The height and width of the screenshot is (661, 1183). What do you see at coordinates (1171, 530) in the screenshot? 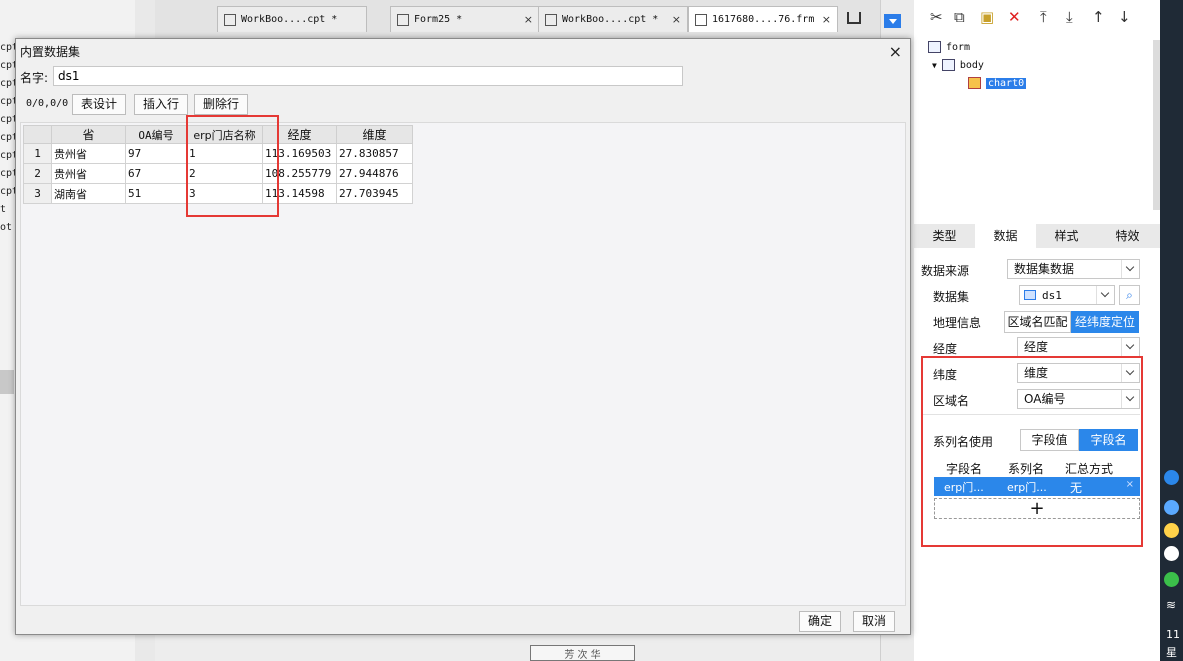
I see `qq-icon` at bounding box center [1171, 530].